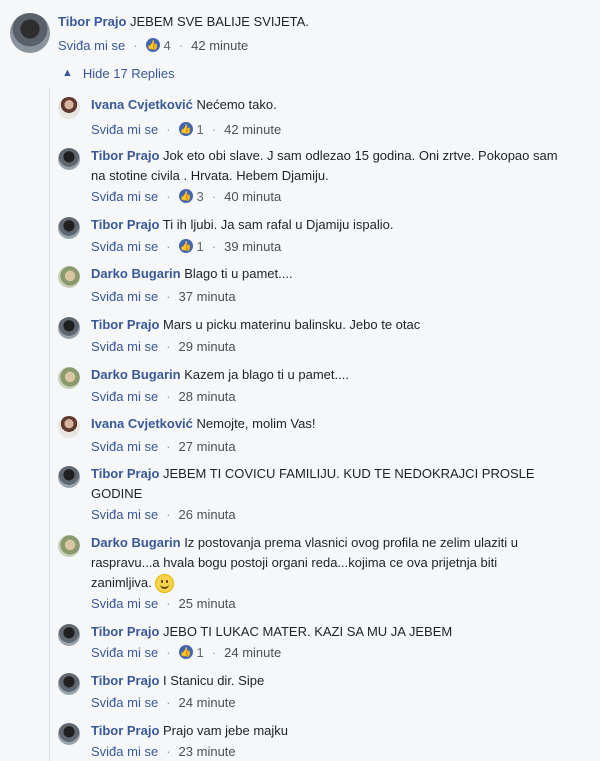 This screenshot has height=761, width=600. Describe the element at coordinates (326, 681) in the screenshot. I see `reply-body: Tibor Prajo I Stanicu dir. Sipe` at that location.